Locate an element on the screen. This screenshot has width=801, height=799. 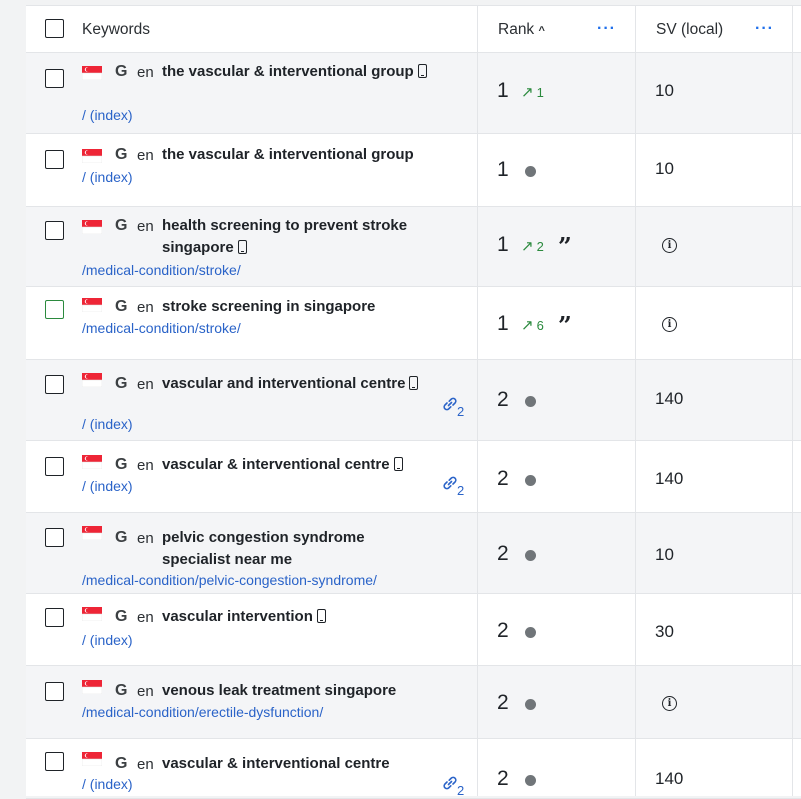
link-count: 2 is located at coordinates (461, 411).